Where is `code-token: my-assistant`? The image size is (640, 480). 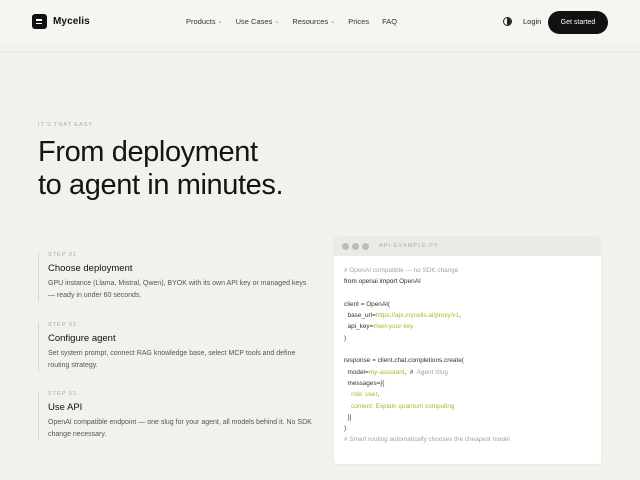 code-token: my-assistant is located at coordinates (386, 372).